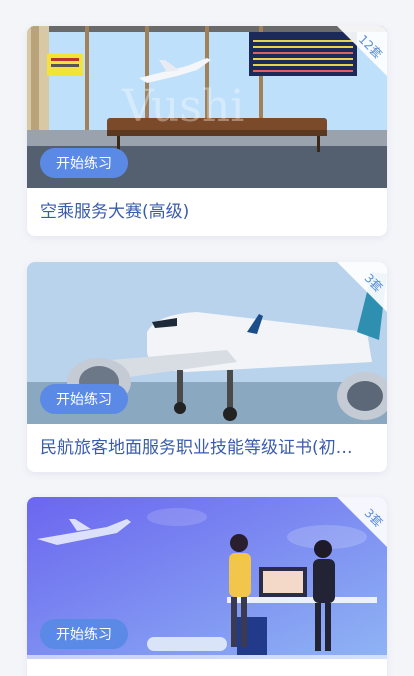  I want to click on set-count-ribbon: 12套, so click(362, 51).